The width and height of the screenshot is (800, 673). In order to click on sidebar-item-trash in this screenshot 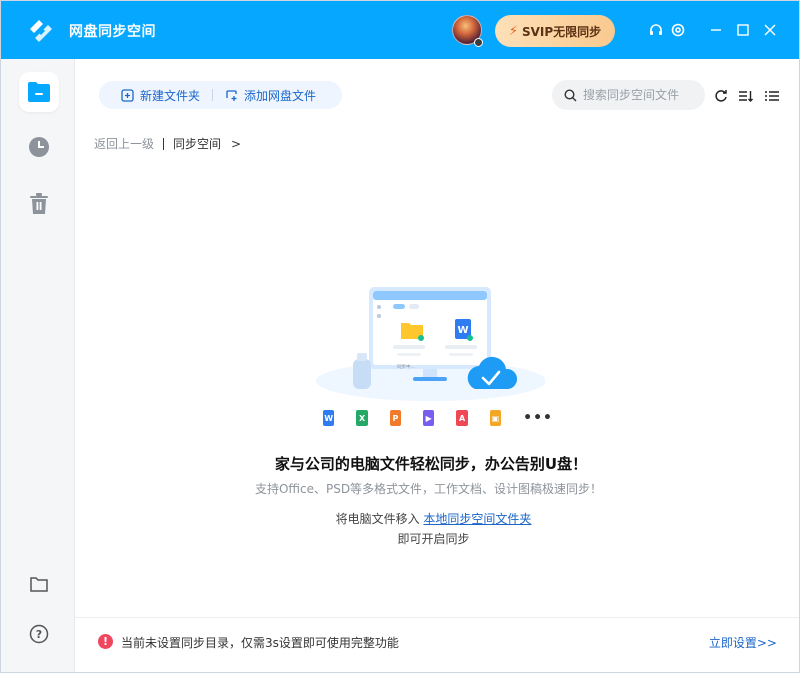, I will do `click(39, 204)`.